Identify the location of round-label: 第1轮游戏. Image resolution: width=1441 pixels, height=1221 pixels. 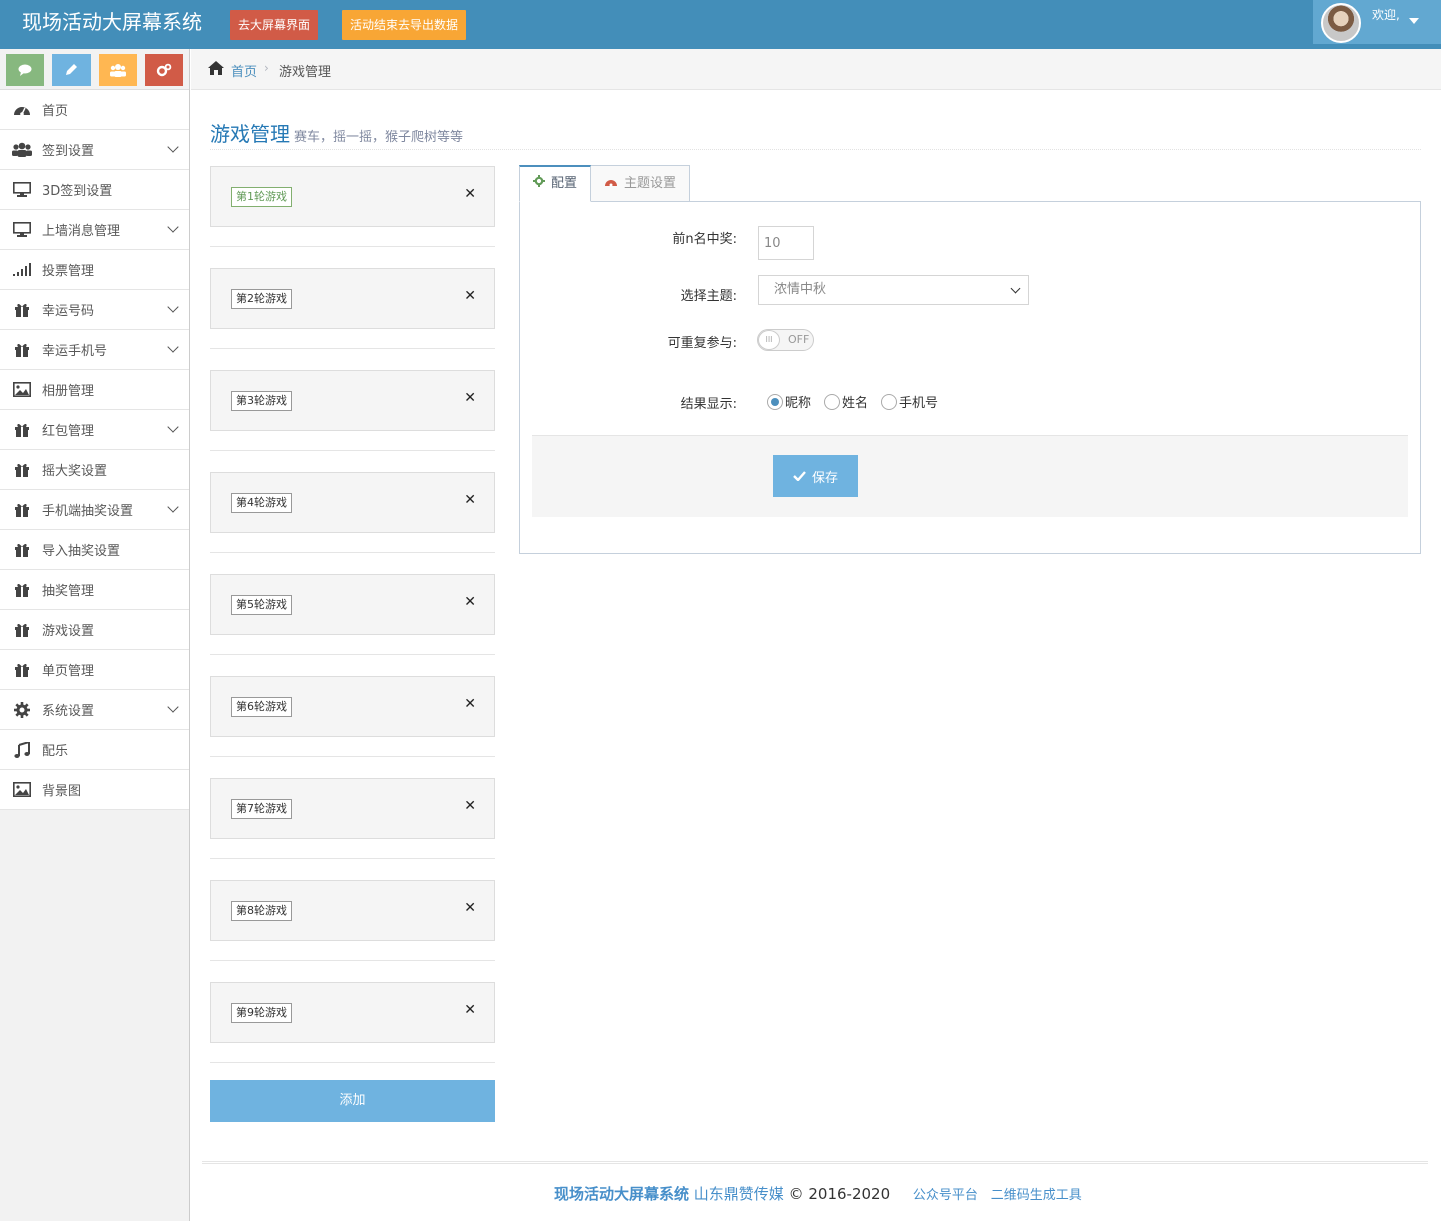
(261, 197).